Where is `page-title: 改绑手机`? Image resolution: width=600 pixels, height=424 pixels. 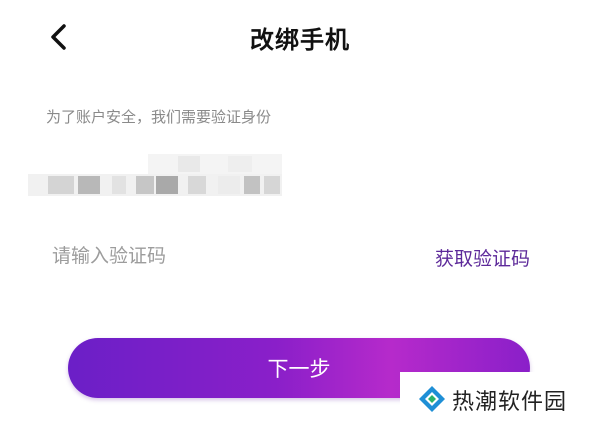 page-title: 改绑手机 is located at coordinates (300, 40).